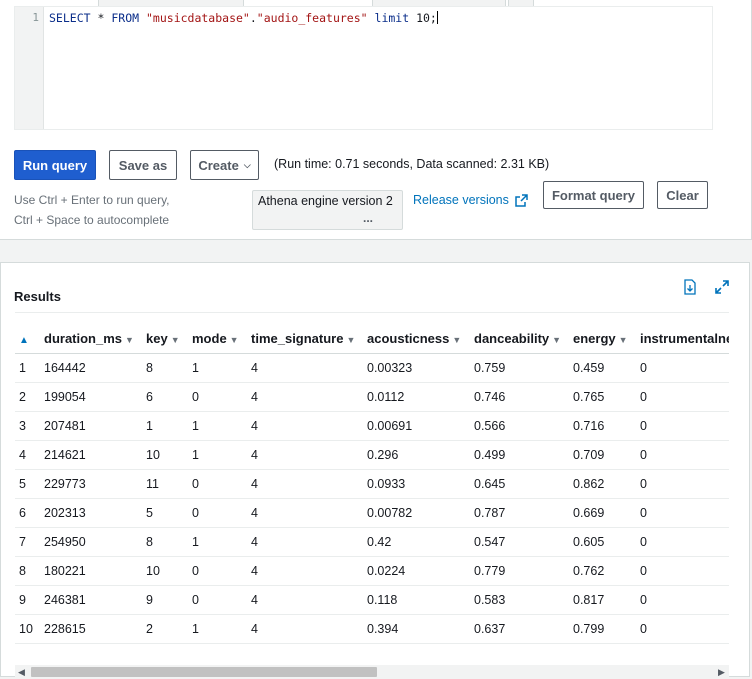 The image size is (752, 679). Describe the element at coordinates (392, 18) in the screenshot. I see `sql-keyword: limit` at that location.